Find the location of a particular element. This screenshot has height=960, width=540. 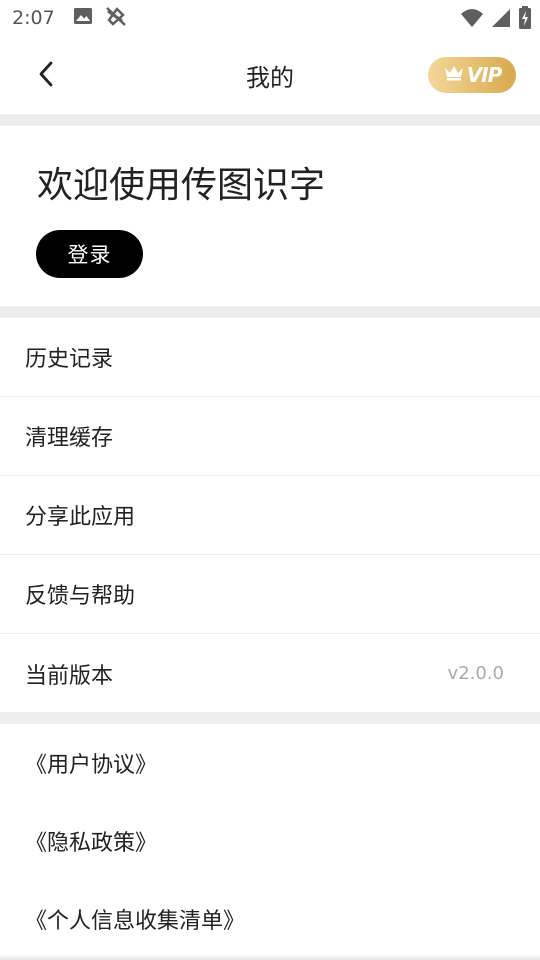

page-title: 我的 is located at coordinates (270, 77).